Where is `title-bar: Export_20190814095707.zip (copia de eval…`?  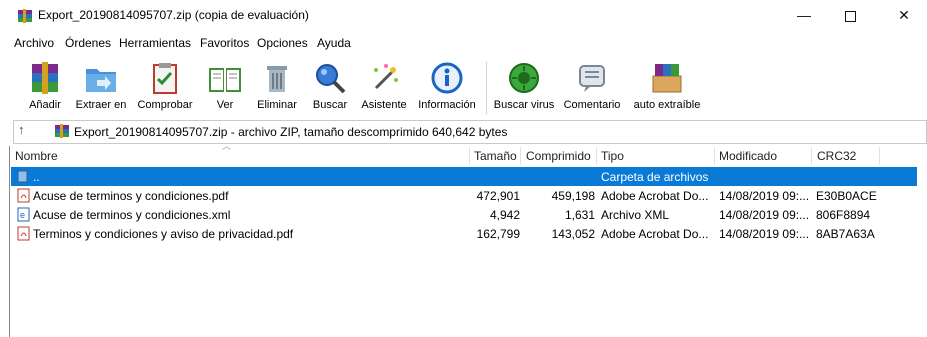
title-bar: Export_20190814095707.zip (copia de eval… is located at coordinates (463, 15).